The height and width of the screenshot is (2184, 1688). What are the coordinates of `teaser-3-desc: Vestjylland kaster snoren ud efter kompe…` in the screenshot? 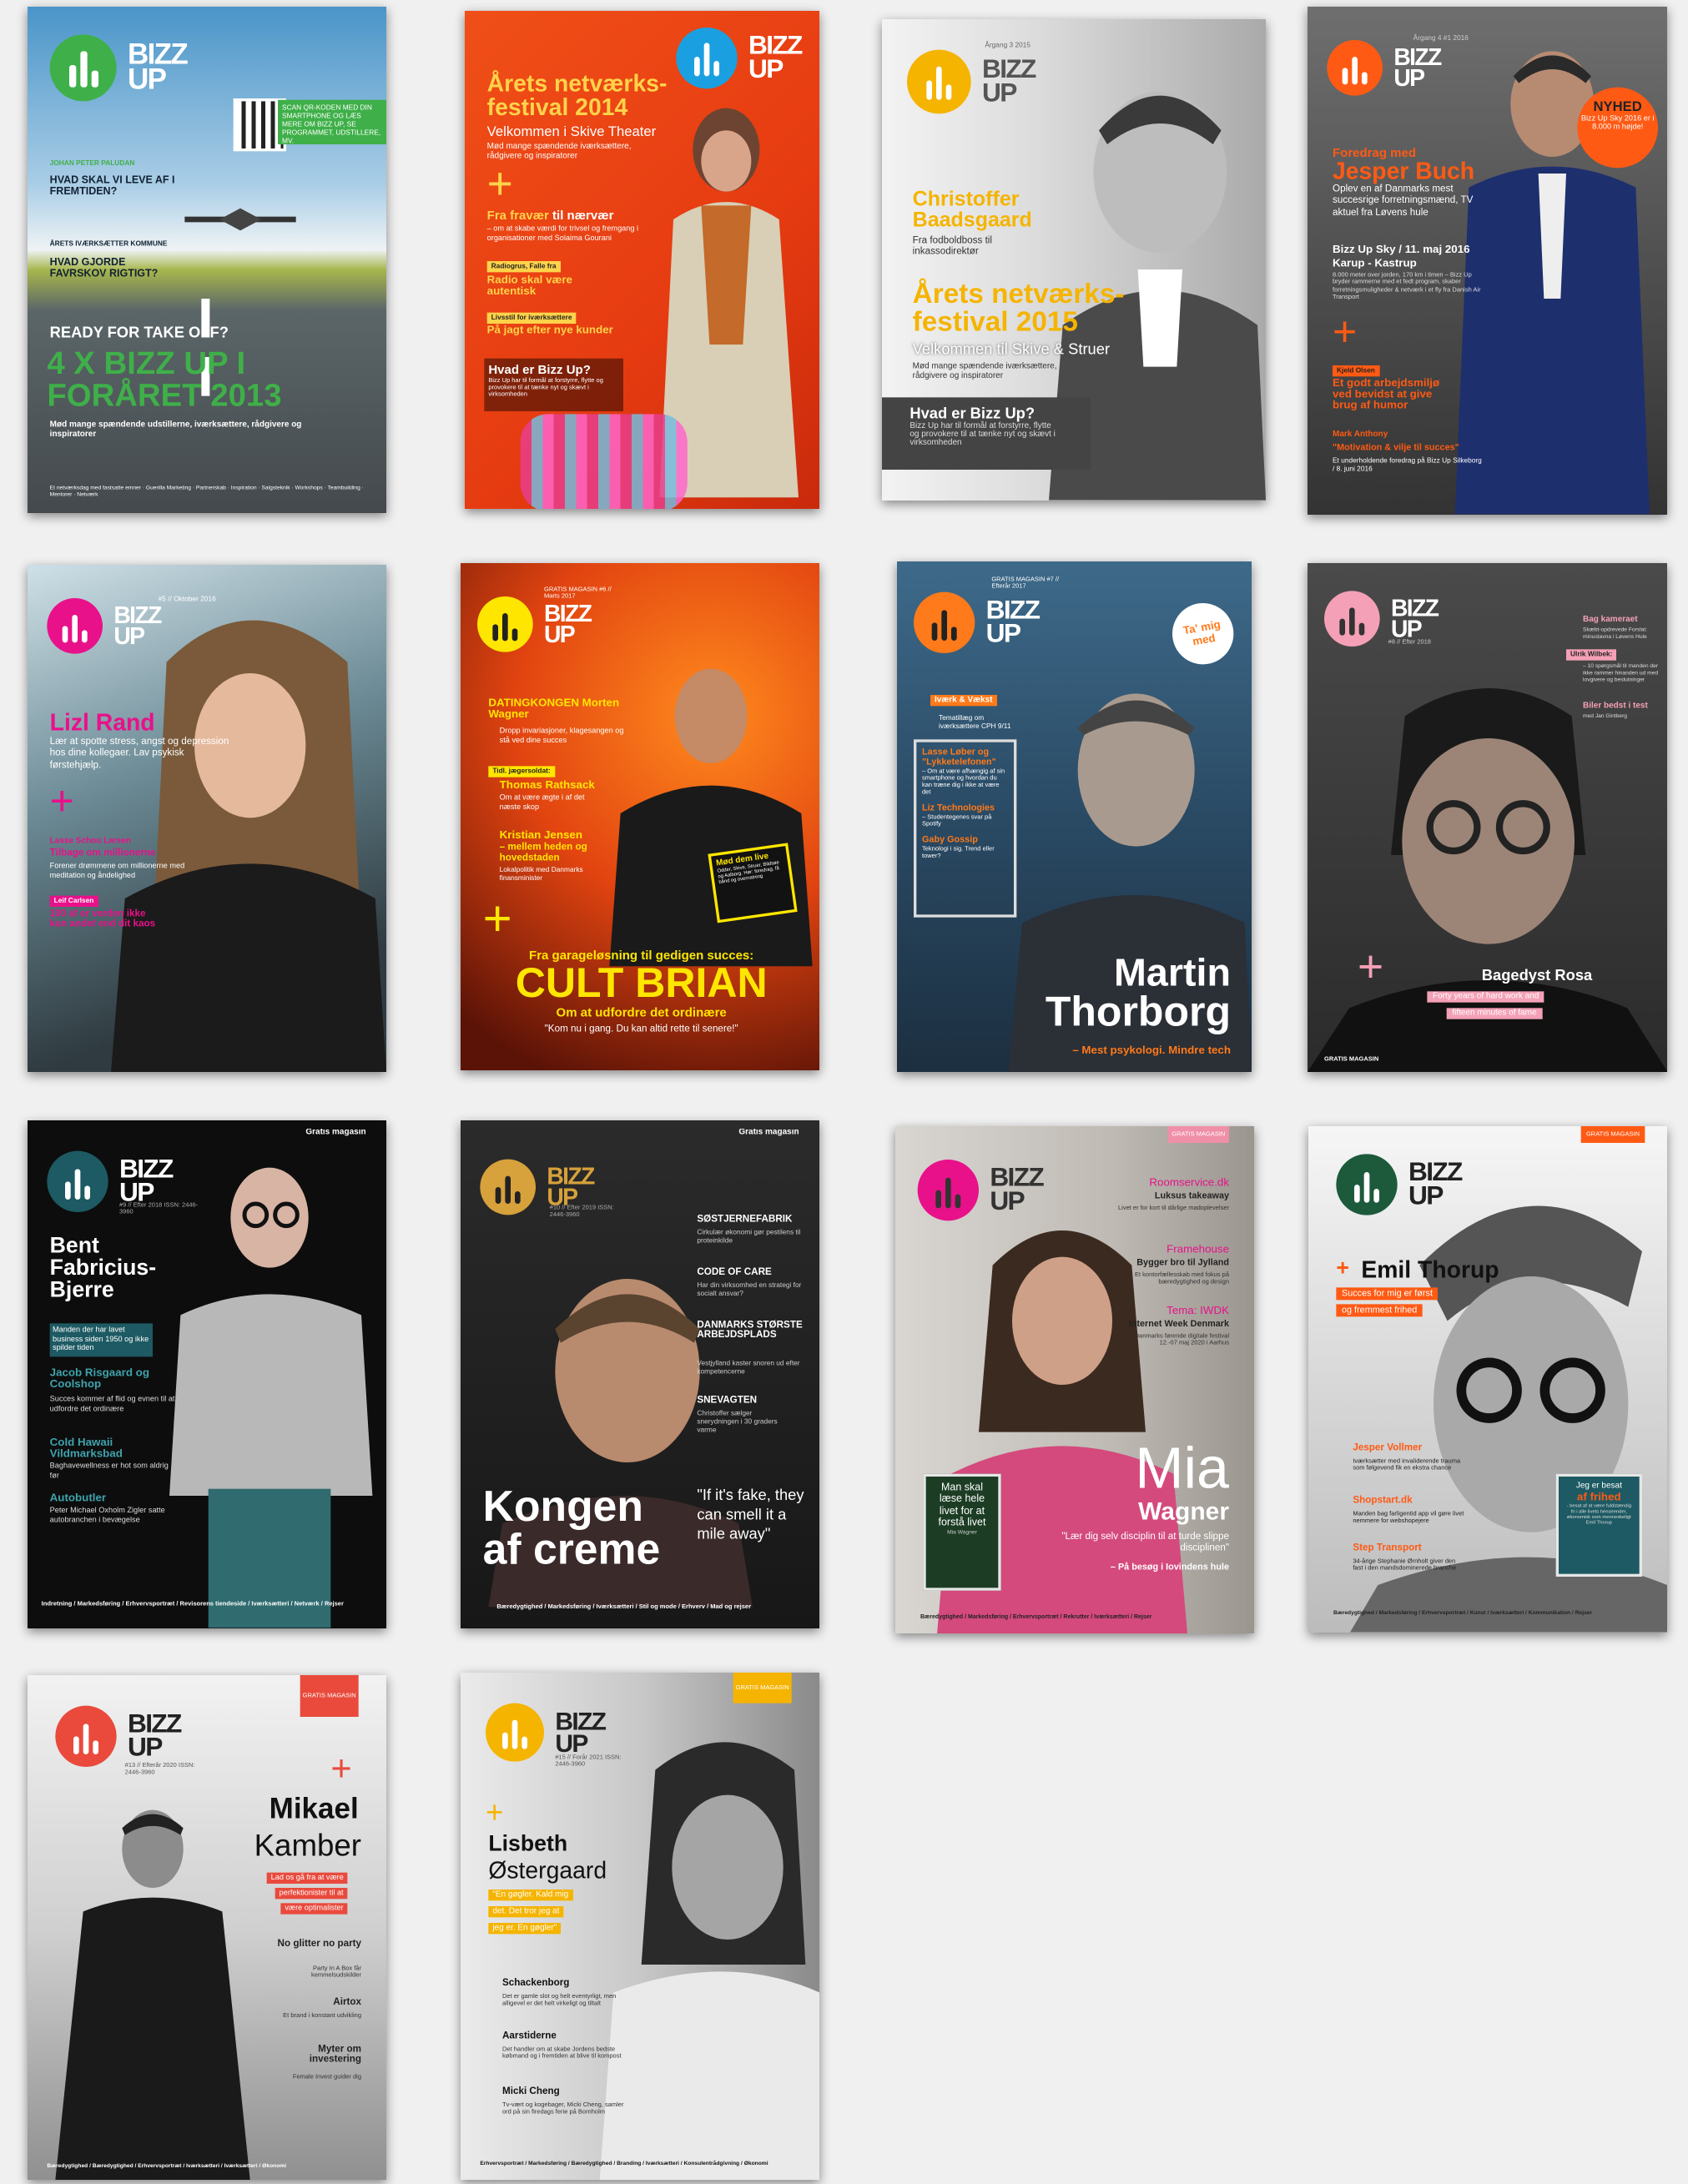 It's located at (748, 1368).